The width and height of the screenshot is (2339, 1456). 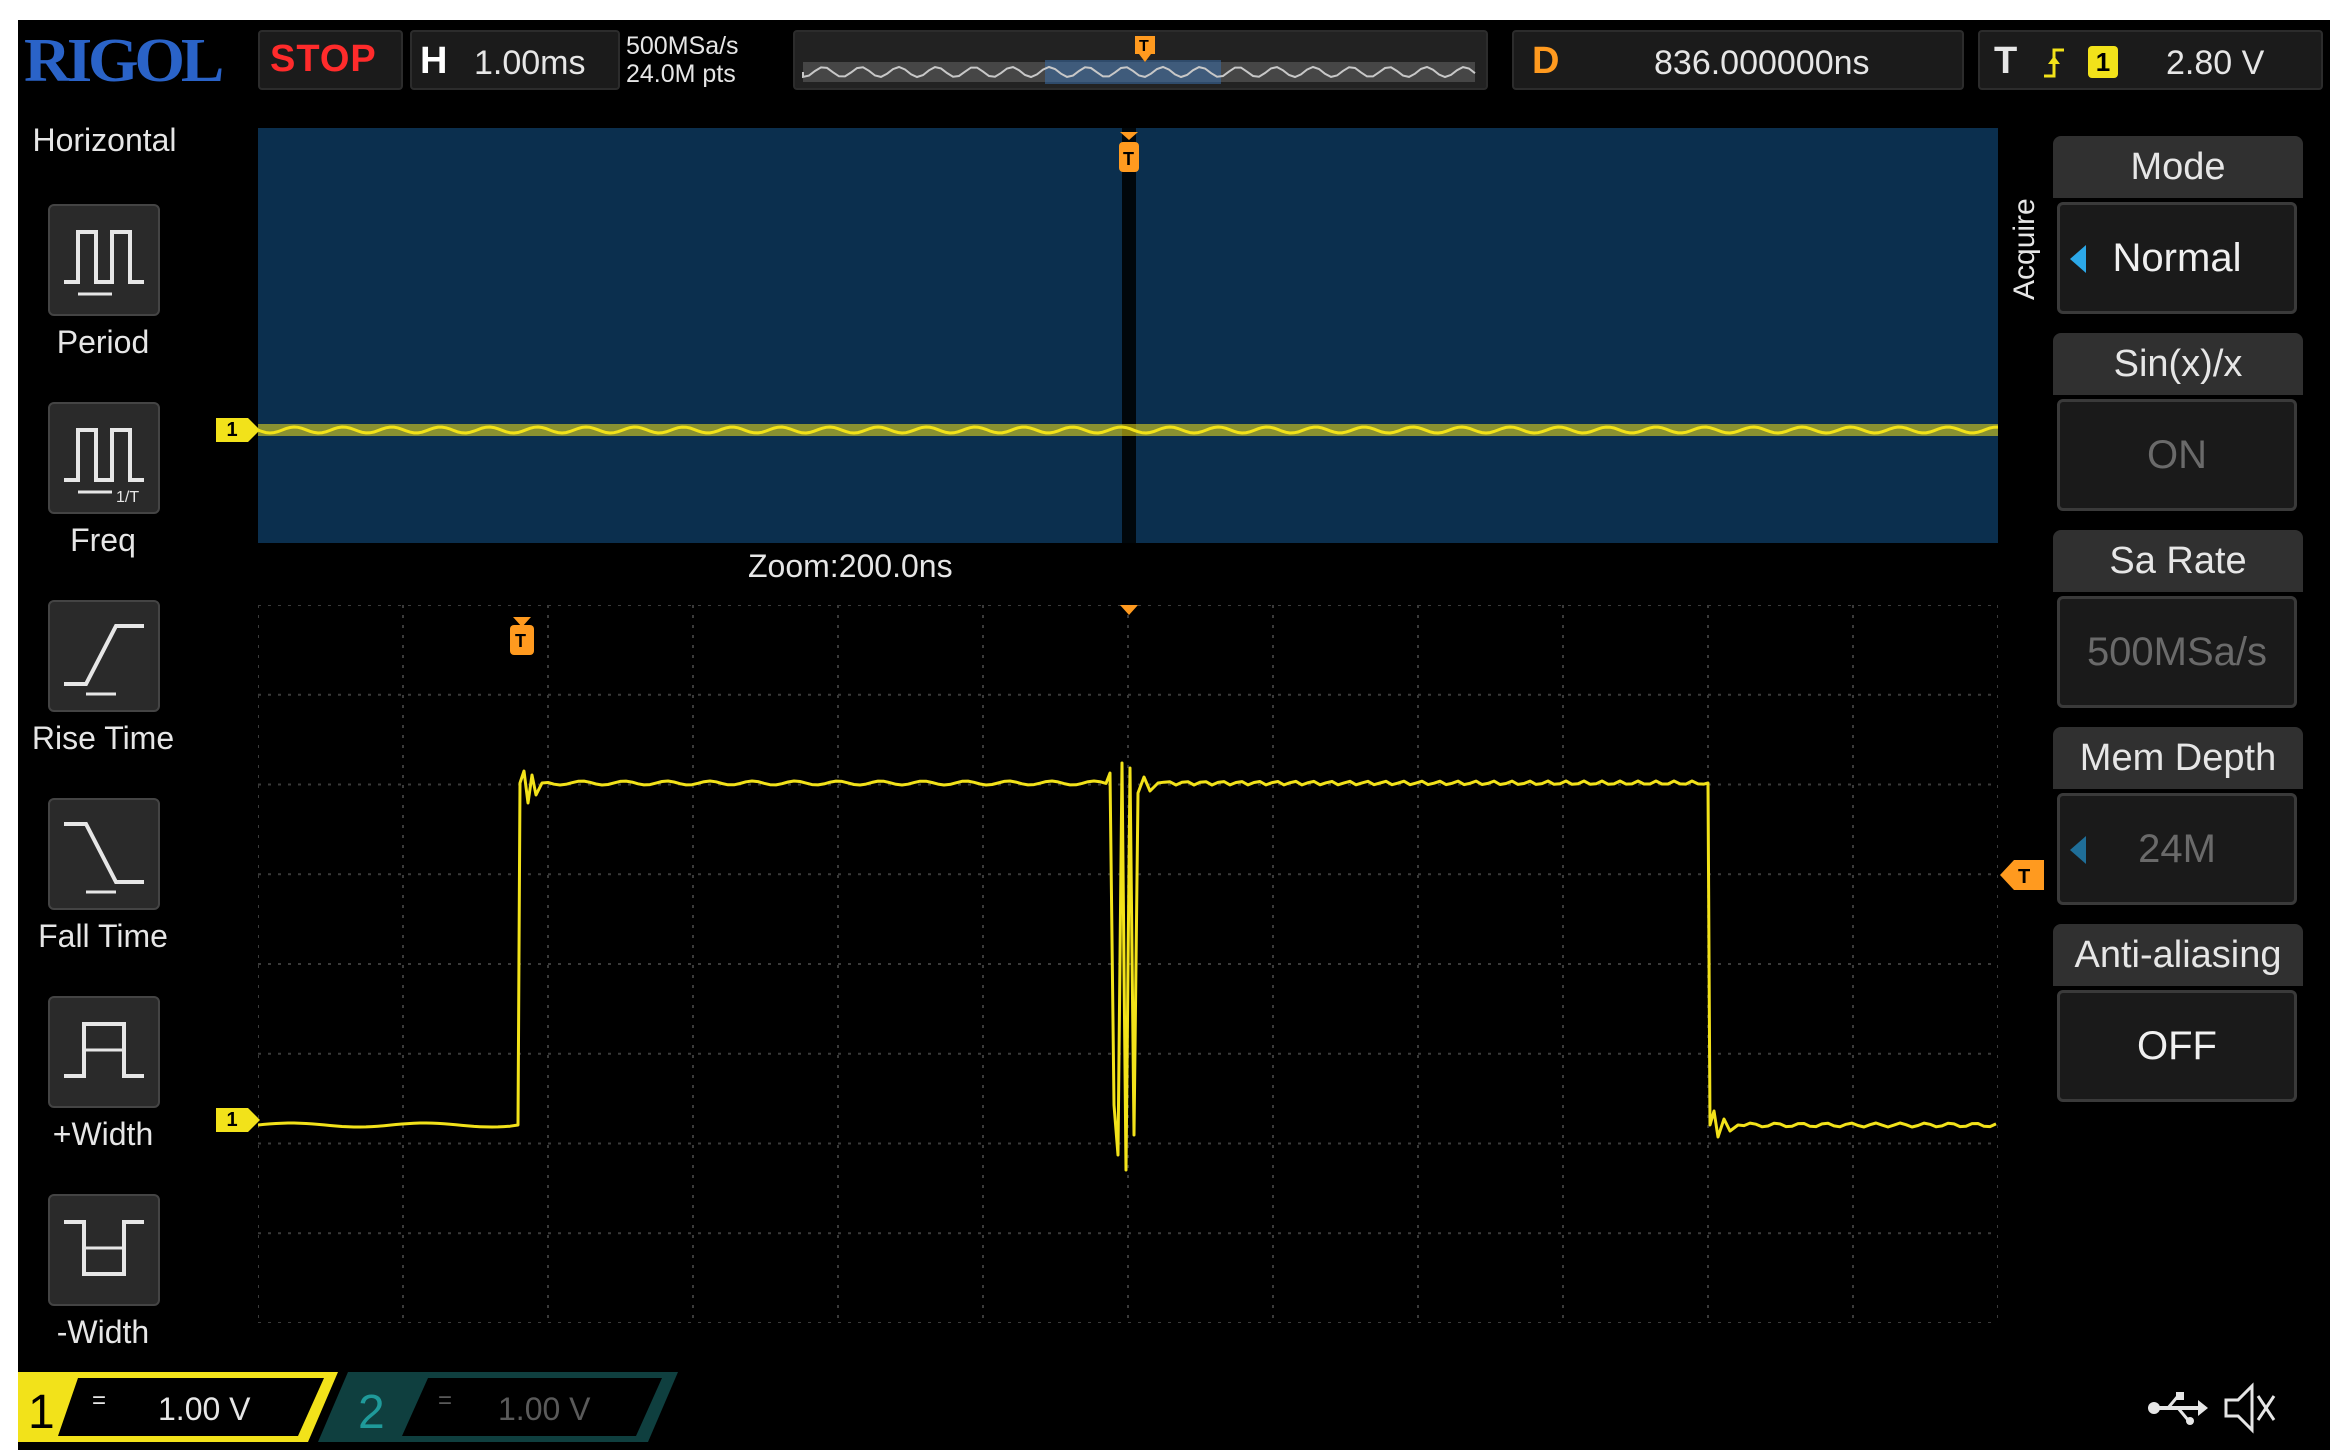 I want to click on measure-fall-time-button: Fall Time, so click(x=103, y=896).